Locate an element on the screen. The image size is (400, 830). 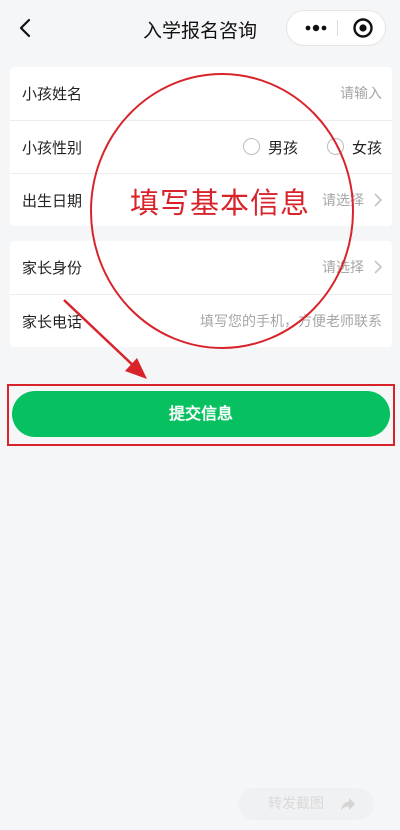
radio-boy is located at coordinates (251, 146).